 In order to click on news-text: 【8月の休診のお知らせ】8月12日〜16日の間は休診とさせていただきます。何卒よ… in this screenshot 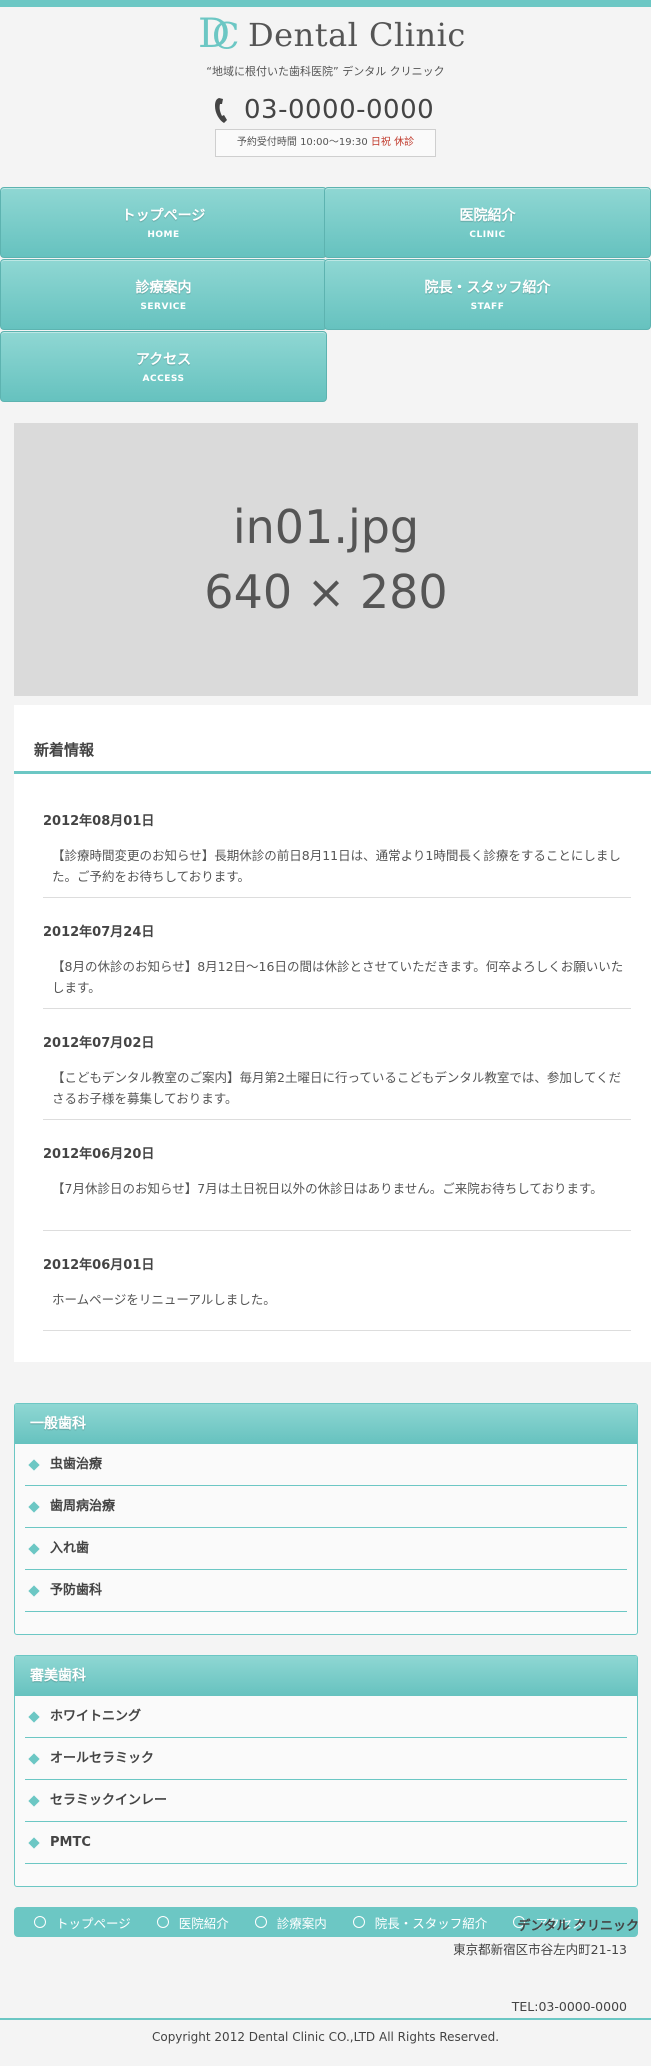, I will do `click(338, 977)`.